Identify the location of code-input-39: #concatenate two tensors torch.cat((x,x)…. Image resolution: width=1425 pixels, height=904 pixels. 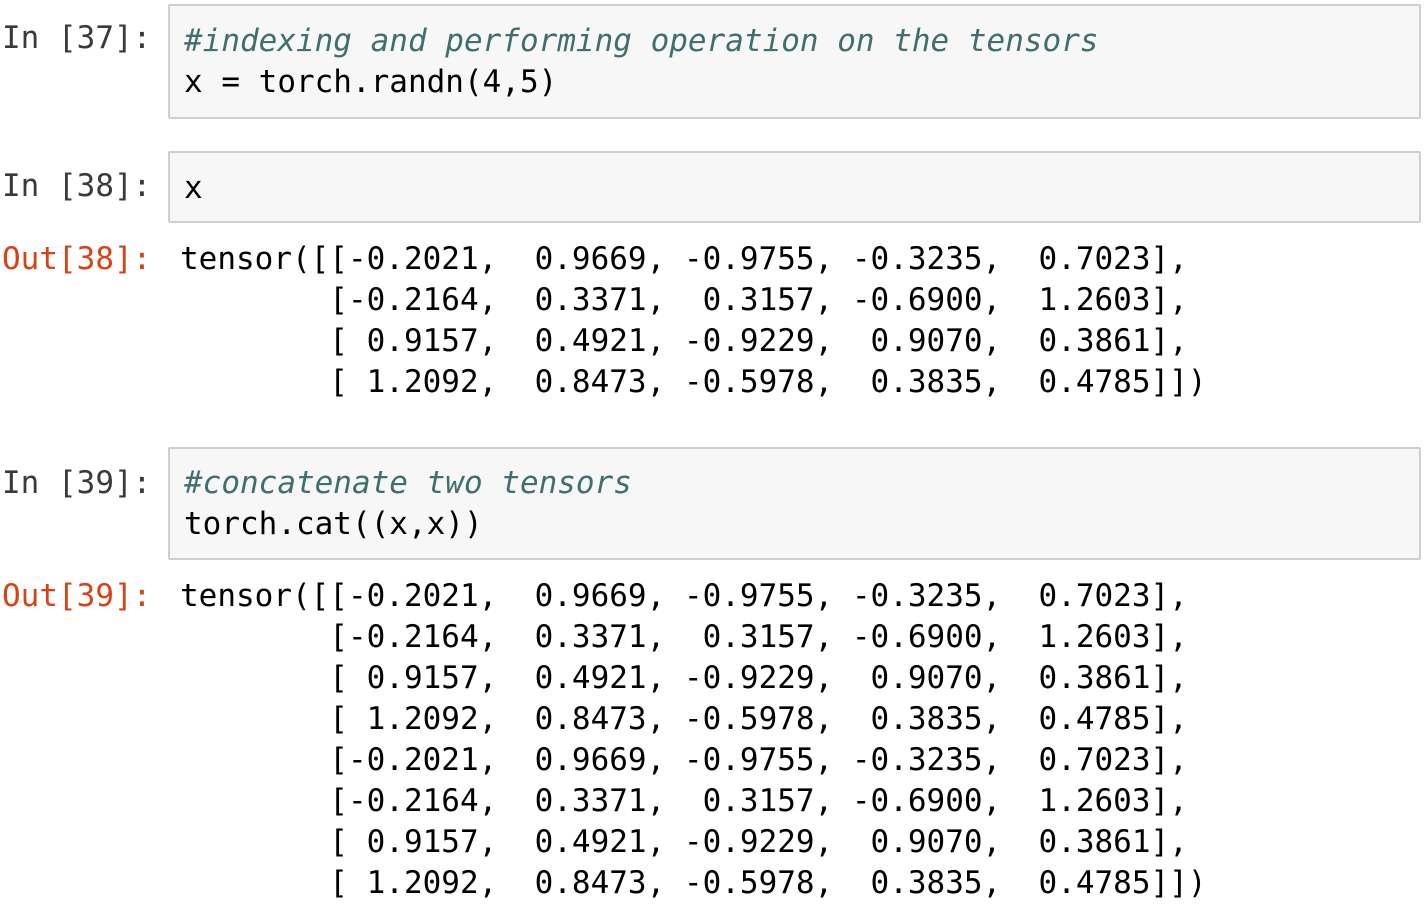
(794, 503).